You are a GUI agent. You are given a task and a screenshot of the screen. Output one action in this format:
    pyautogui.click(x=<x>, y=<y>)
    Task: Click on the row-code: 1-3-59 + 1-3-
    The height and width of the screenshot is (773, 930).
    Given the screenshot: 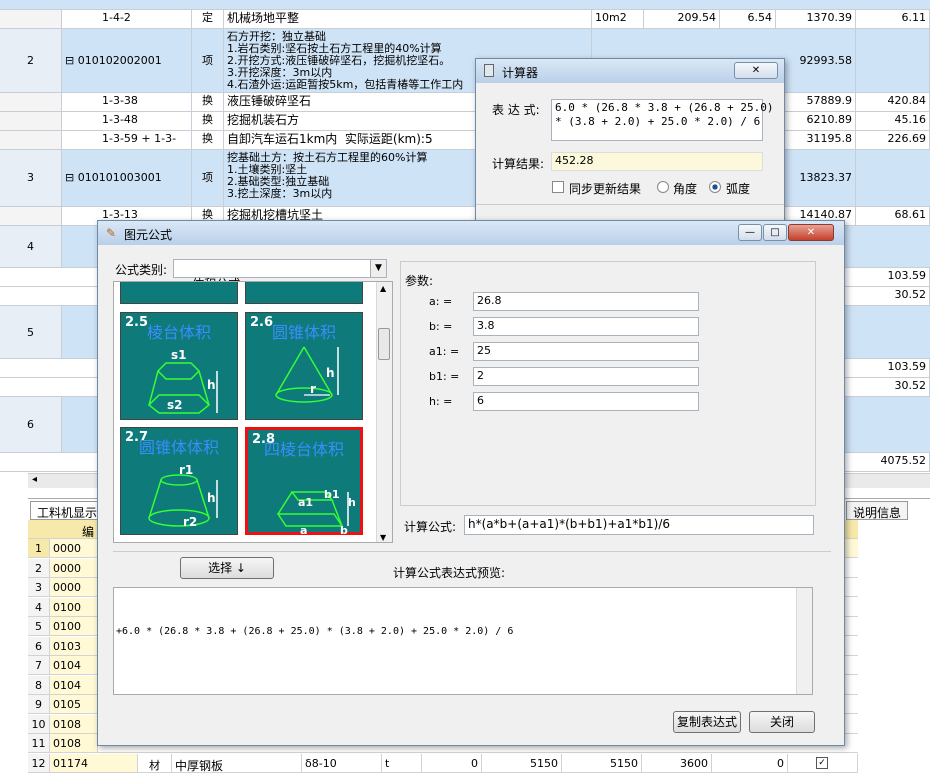 What is the action you would take?
    pyautogui.click(x=127, y=140)
    